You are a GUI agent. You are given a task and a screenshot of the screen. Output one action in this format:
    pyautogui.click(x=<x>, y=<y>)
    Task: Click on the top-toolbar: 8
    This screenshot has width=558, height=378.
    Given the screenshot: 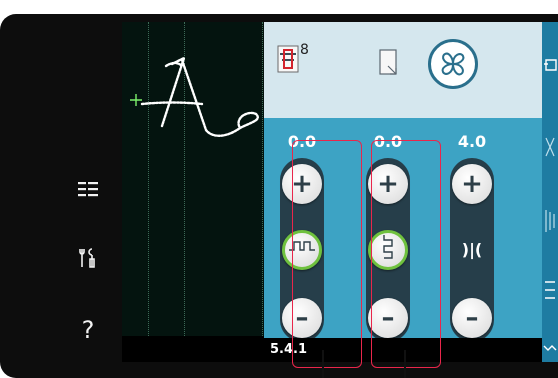 What is the action you would take?
    pyautogui.click(x=403, y=70)
    